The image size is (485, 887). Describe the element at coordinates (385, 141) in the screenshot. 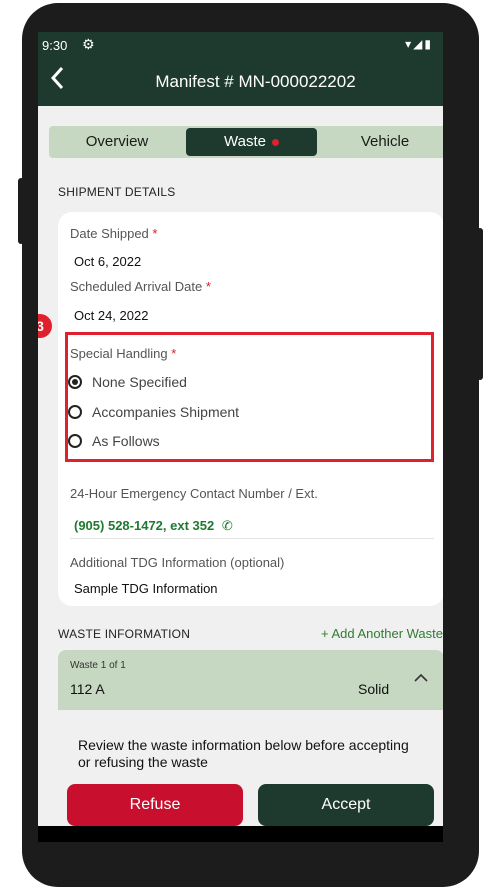

I see `tab-vehicle-label: Vehicle` at that location.